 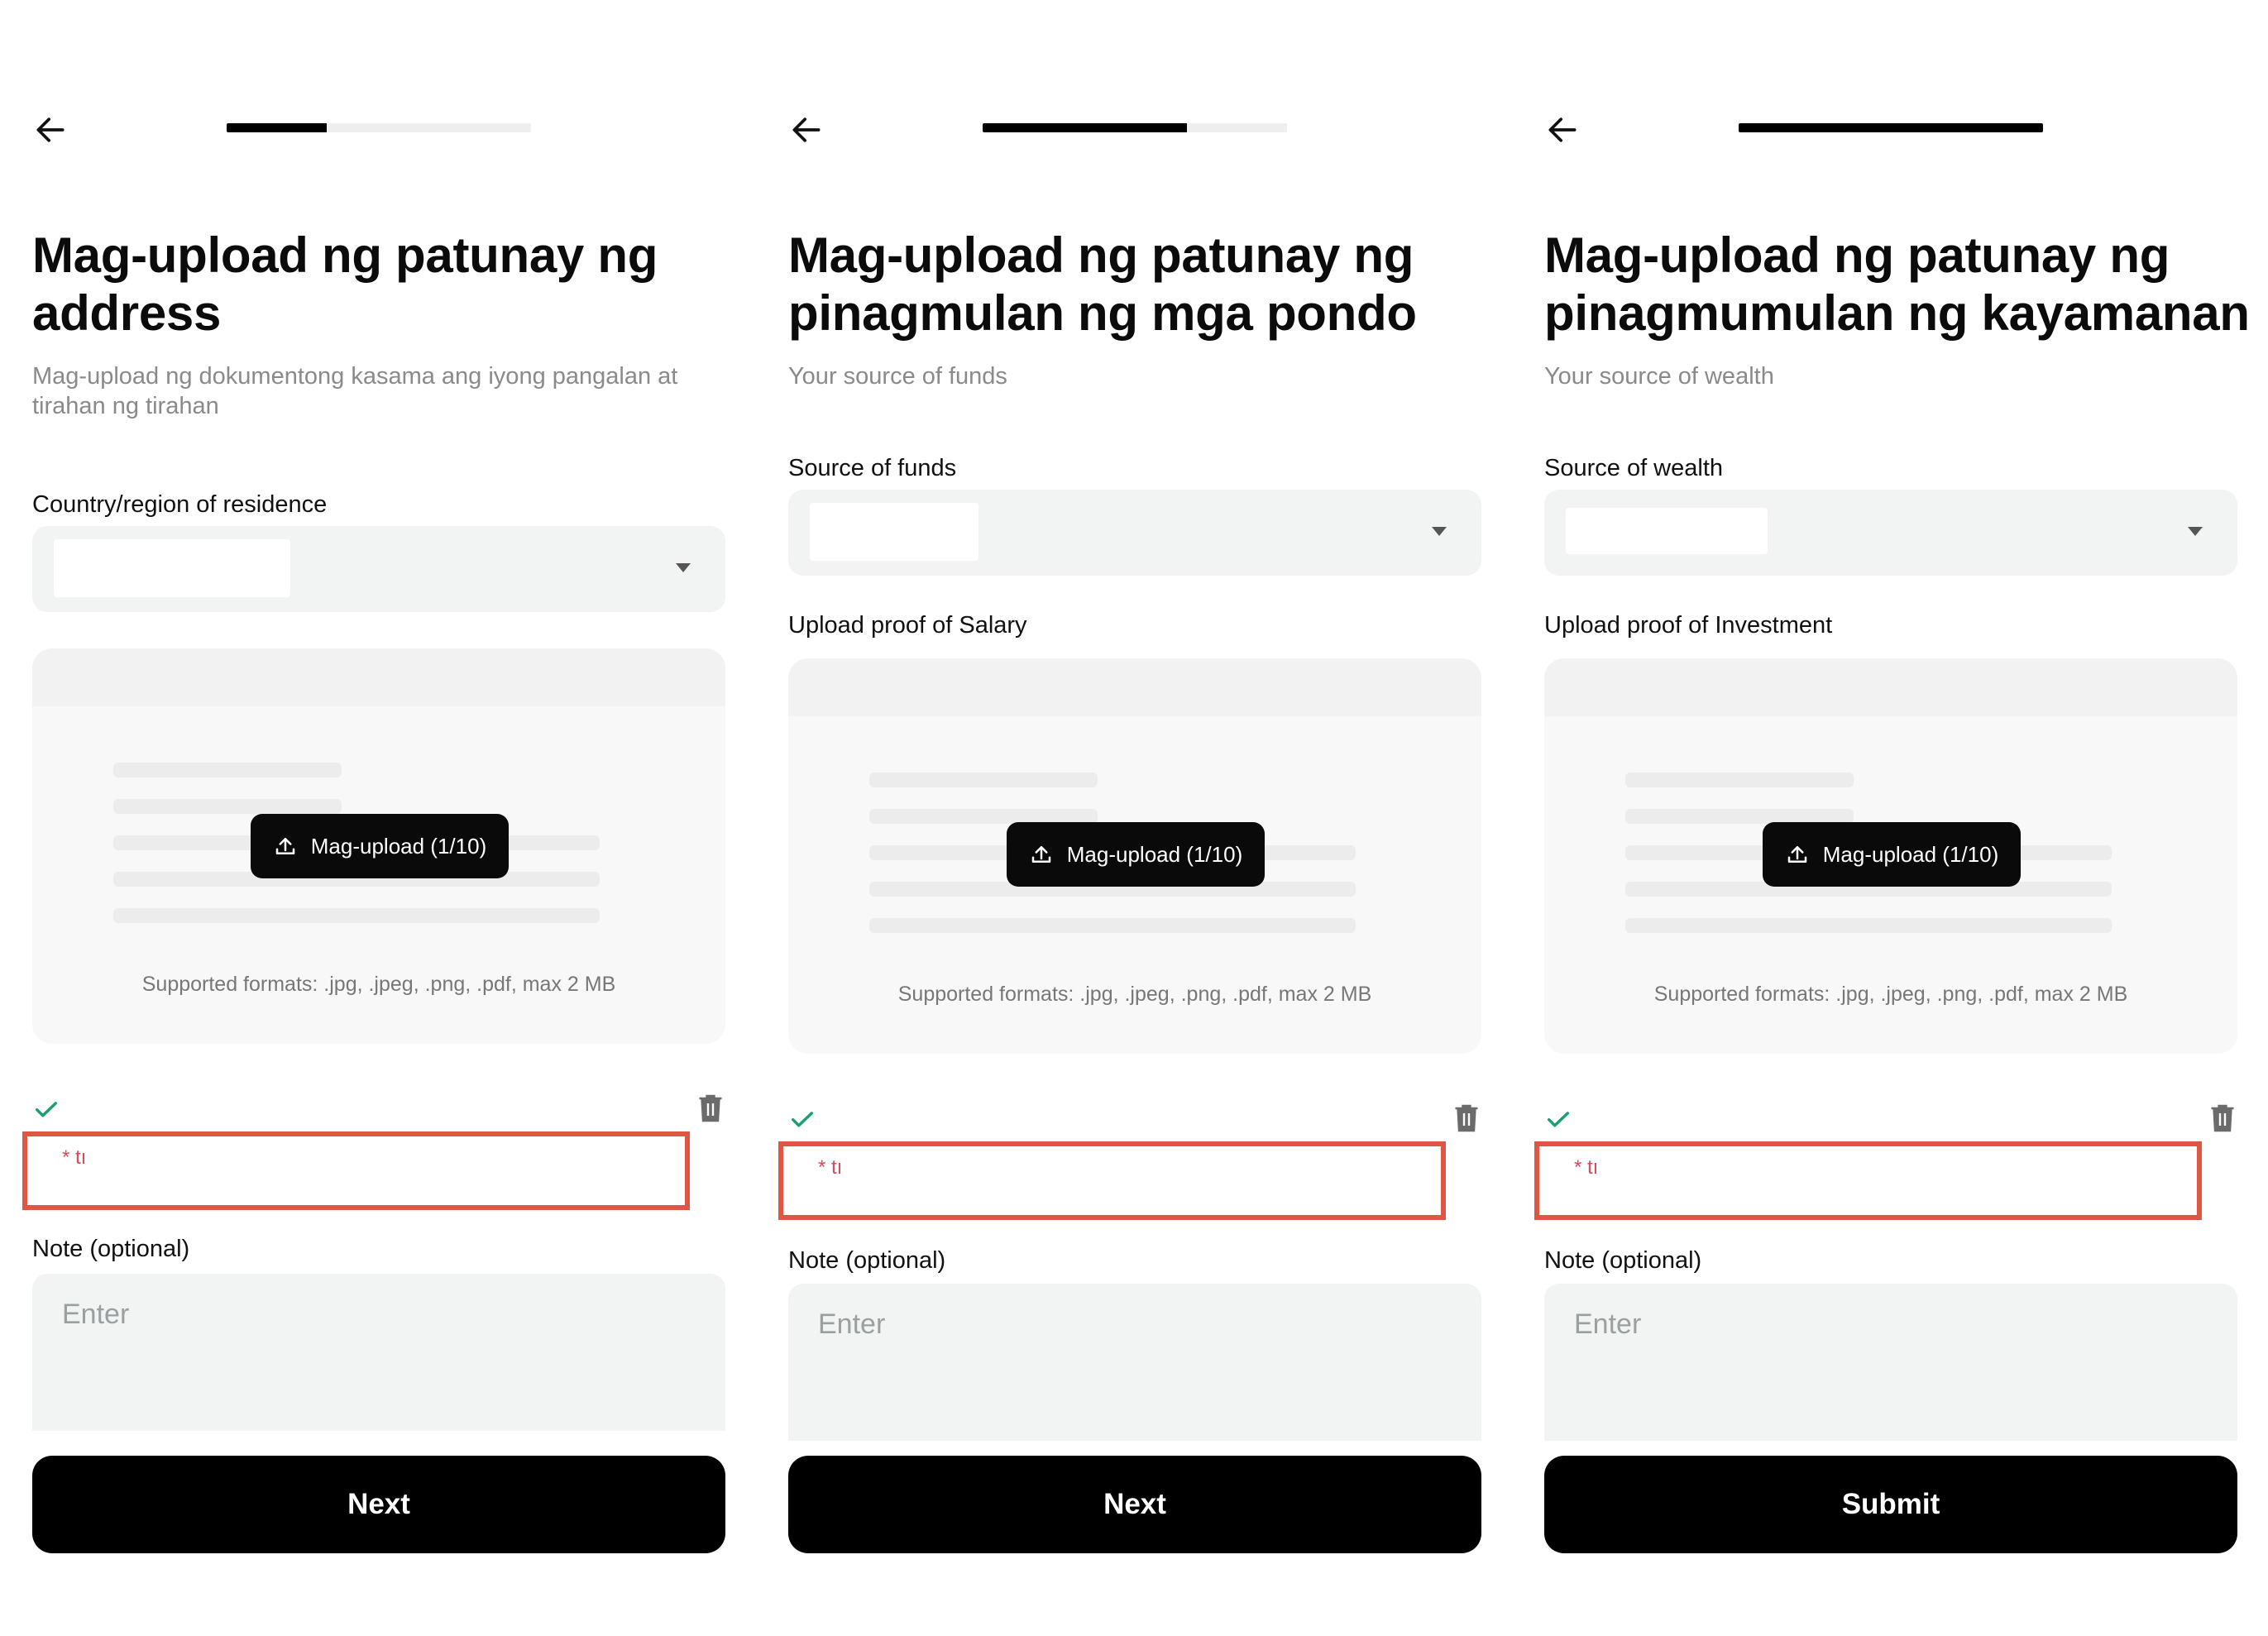 I want to click on country-select-label: Country/region of residence, so click(x=180, y=504).